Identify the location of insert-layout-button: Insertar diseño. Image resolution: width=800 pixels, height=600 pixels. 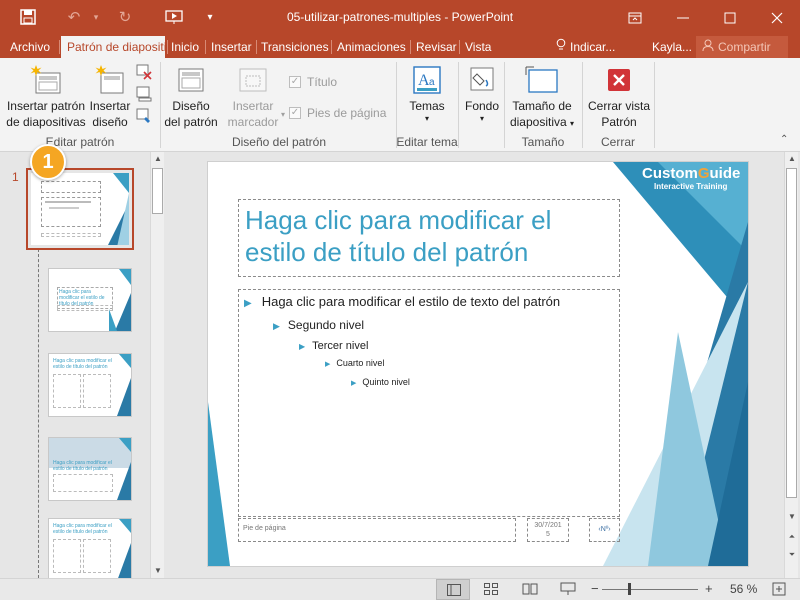
(110, 97).